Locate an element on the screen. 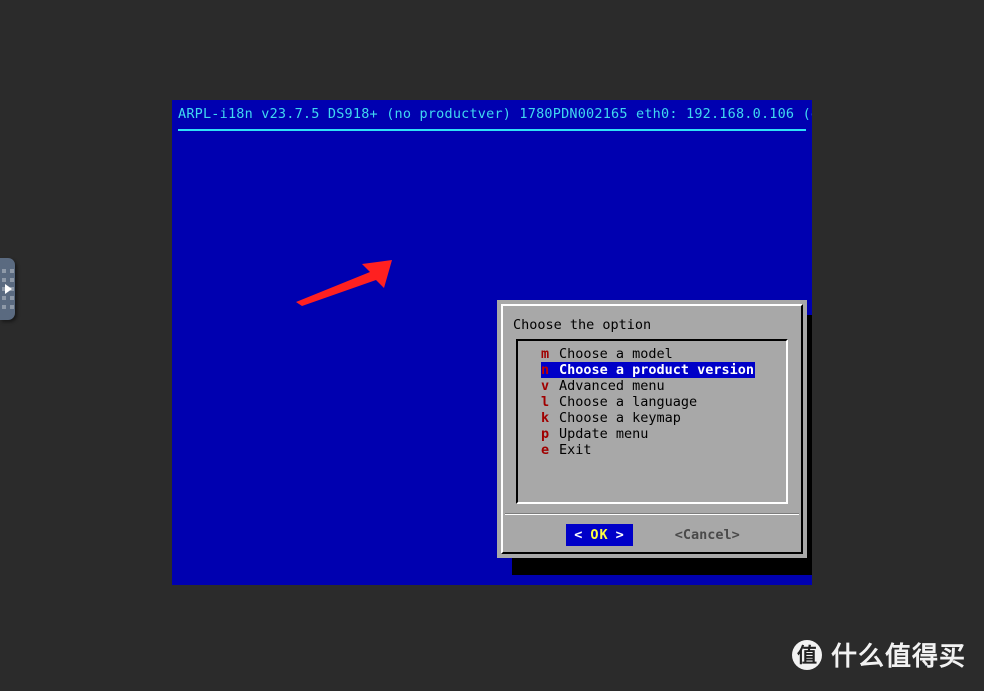 The width and height of the screenshot is (984, 691). menu-item-hotkey: v is located at coordinates (545, 386).